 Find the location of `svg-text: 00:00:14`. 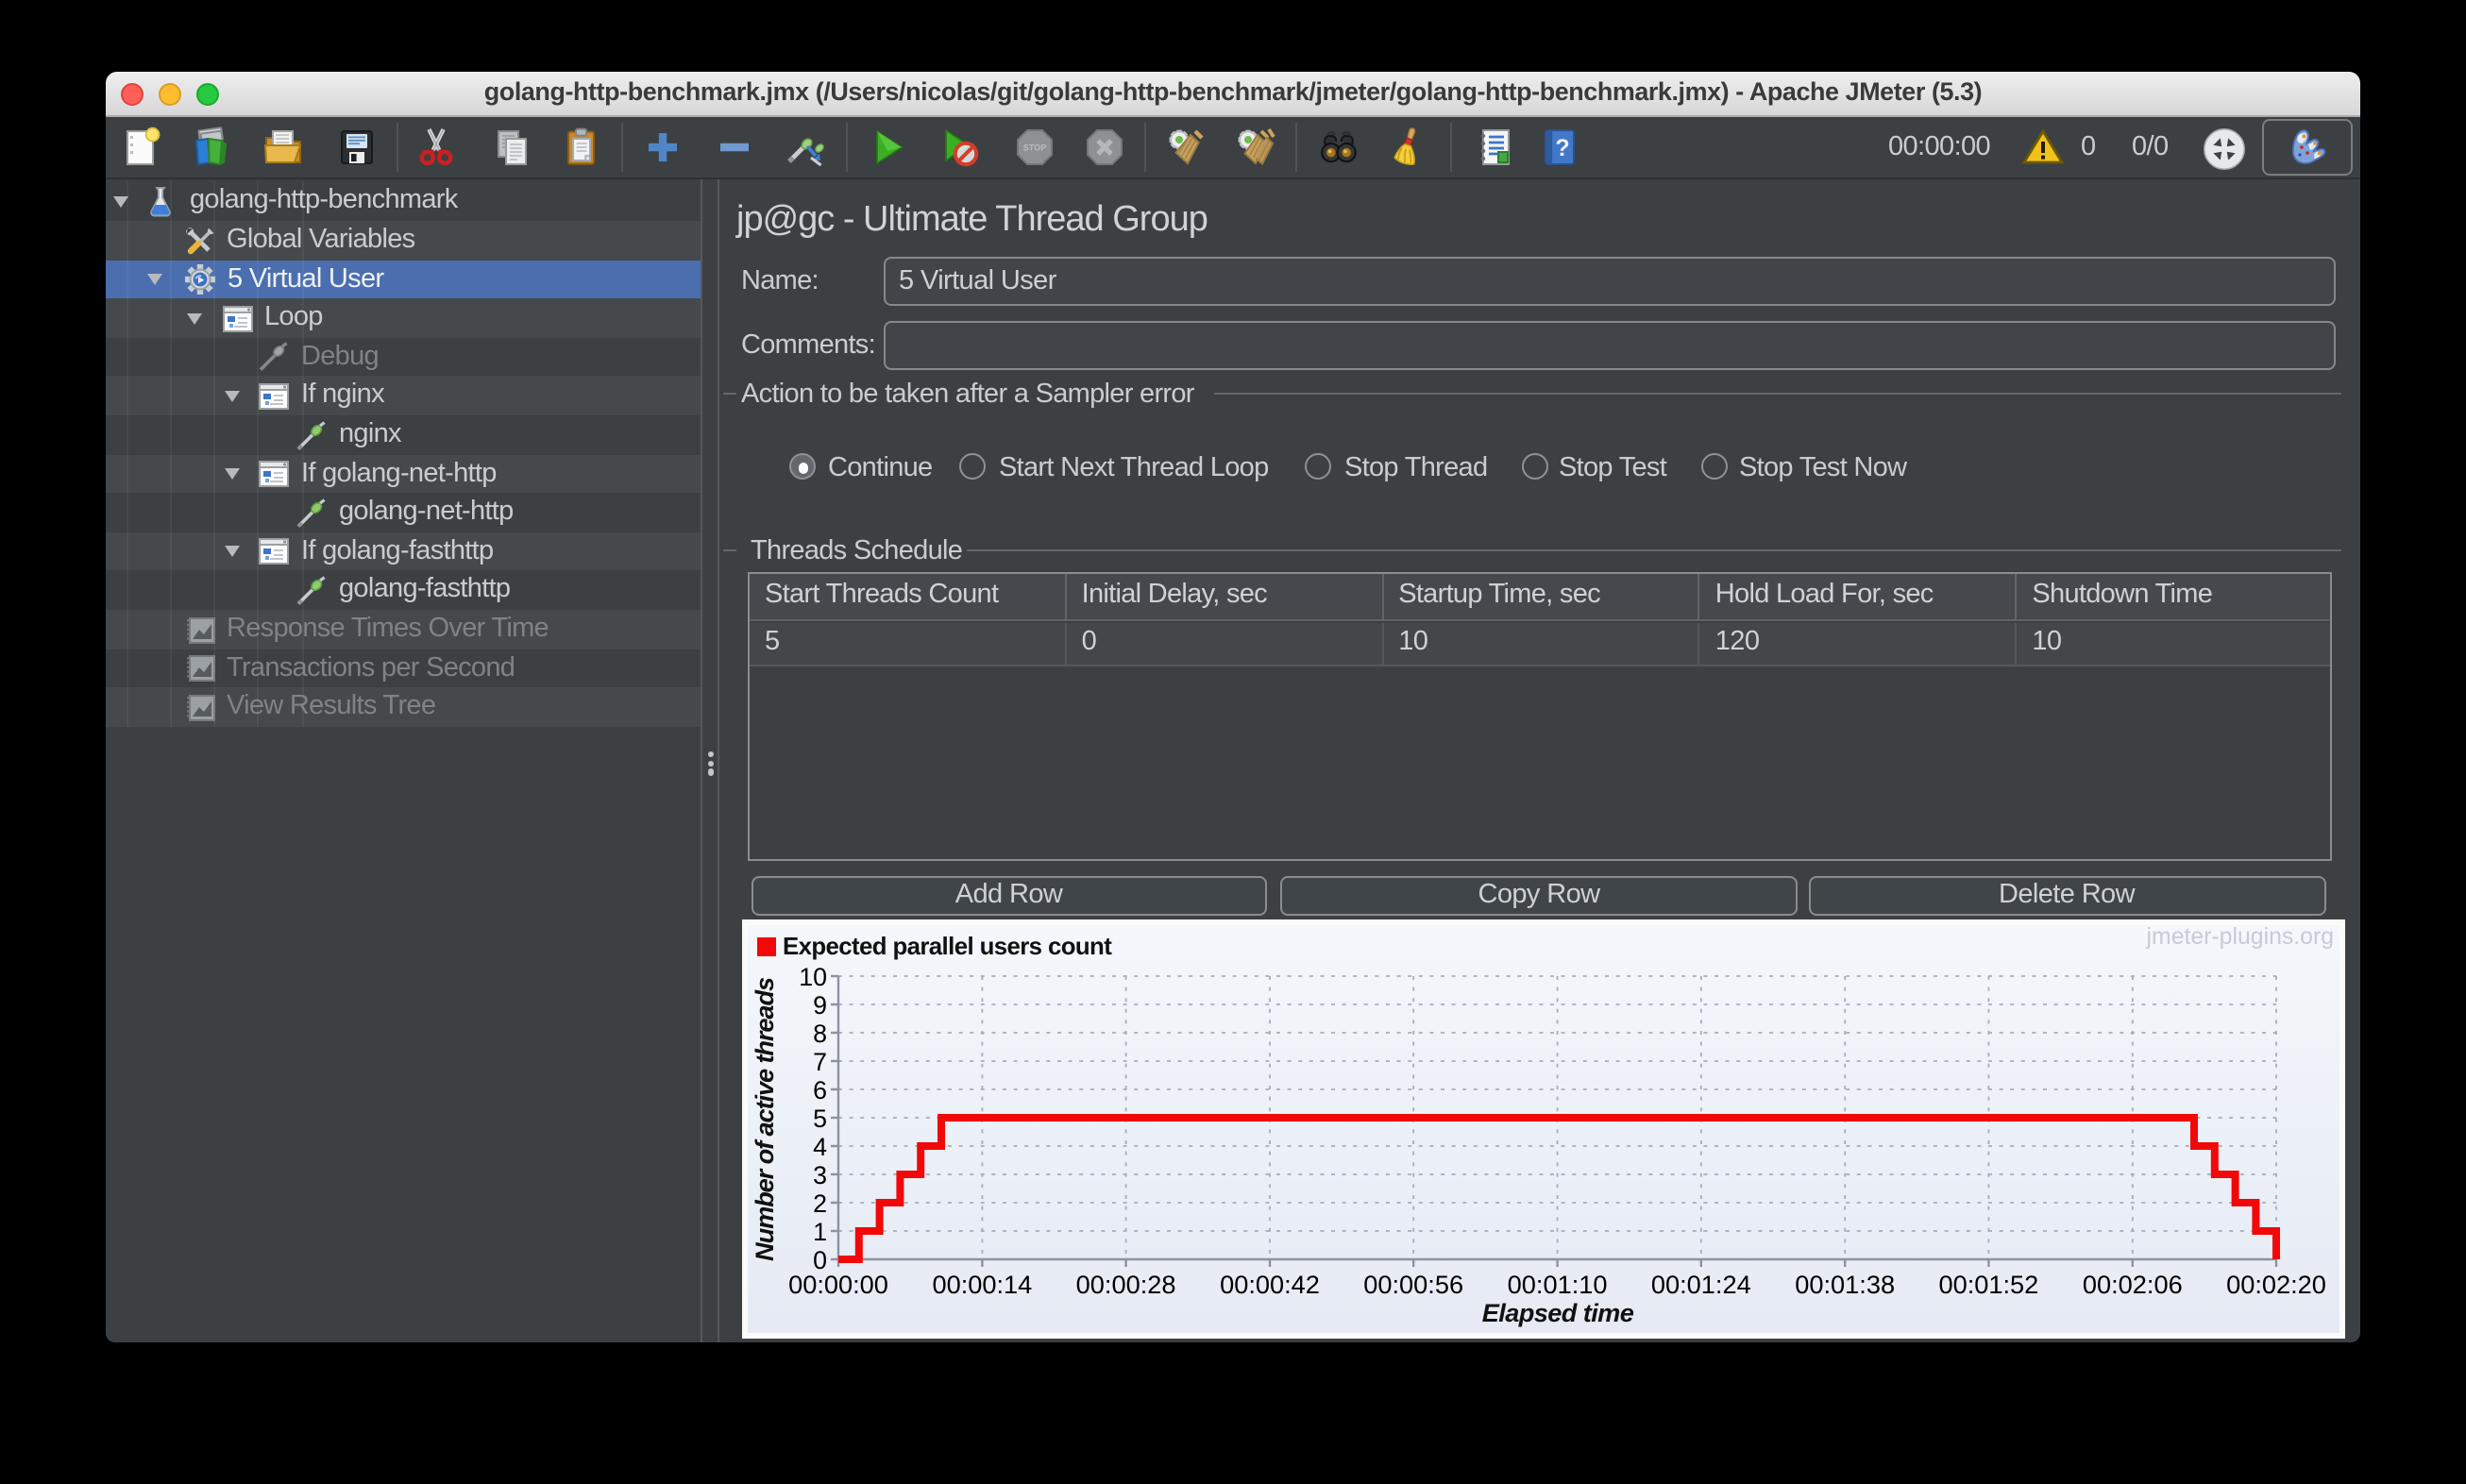

svg-text: 00:00:14 is located at coordinates (982, 1284).